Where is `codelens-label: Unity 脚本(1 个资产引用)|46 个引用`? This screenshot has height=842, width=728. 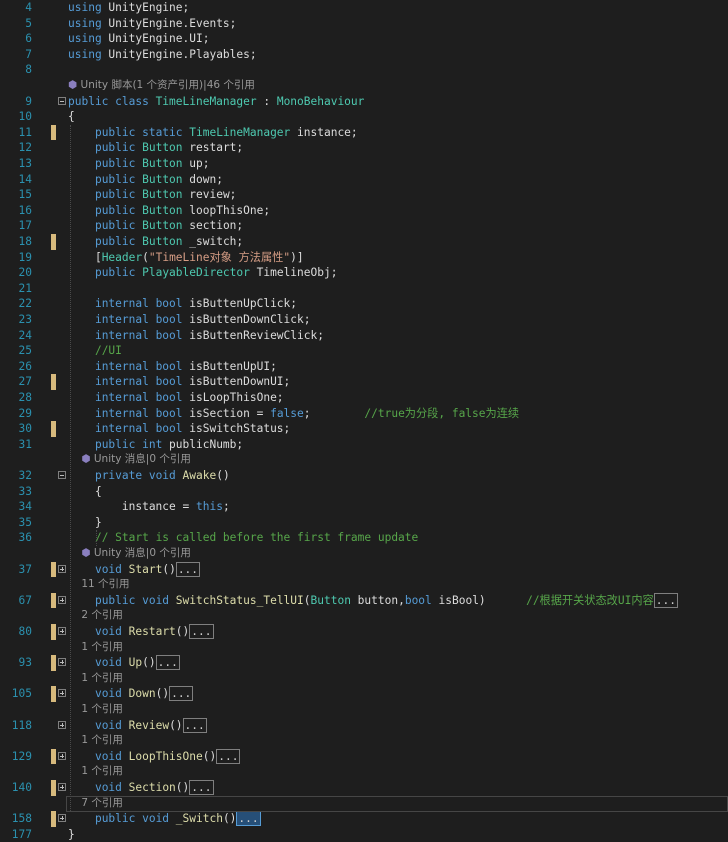 codelens-label: Unity 脚本(1 个资产引用)|46 个引用 is located at coordinates (168, 85).